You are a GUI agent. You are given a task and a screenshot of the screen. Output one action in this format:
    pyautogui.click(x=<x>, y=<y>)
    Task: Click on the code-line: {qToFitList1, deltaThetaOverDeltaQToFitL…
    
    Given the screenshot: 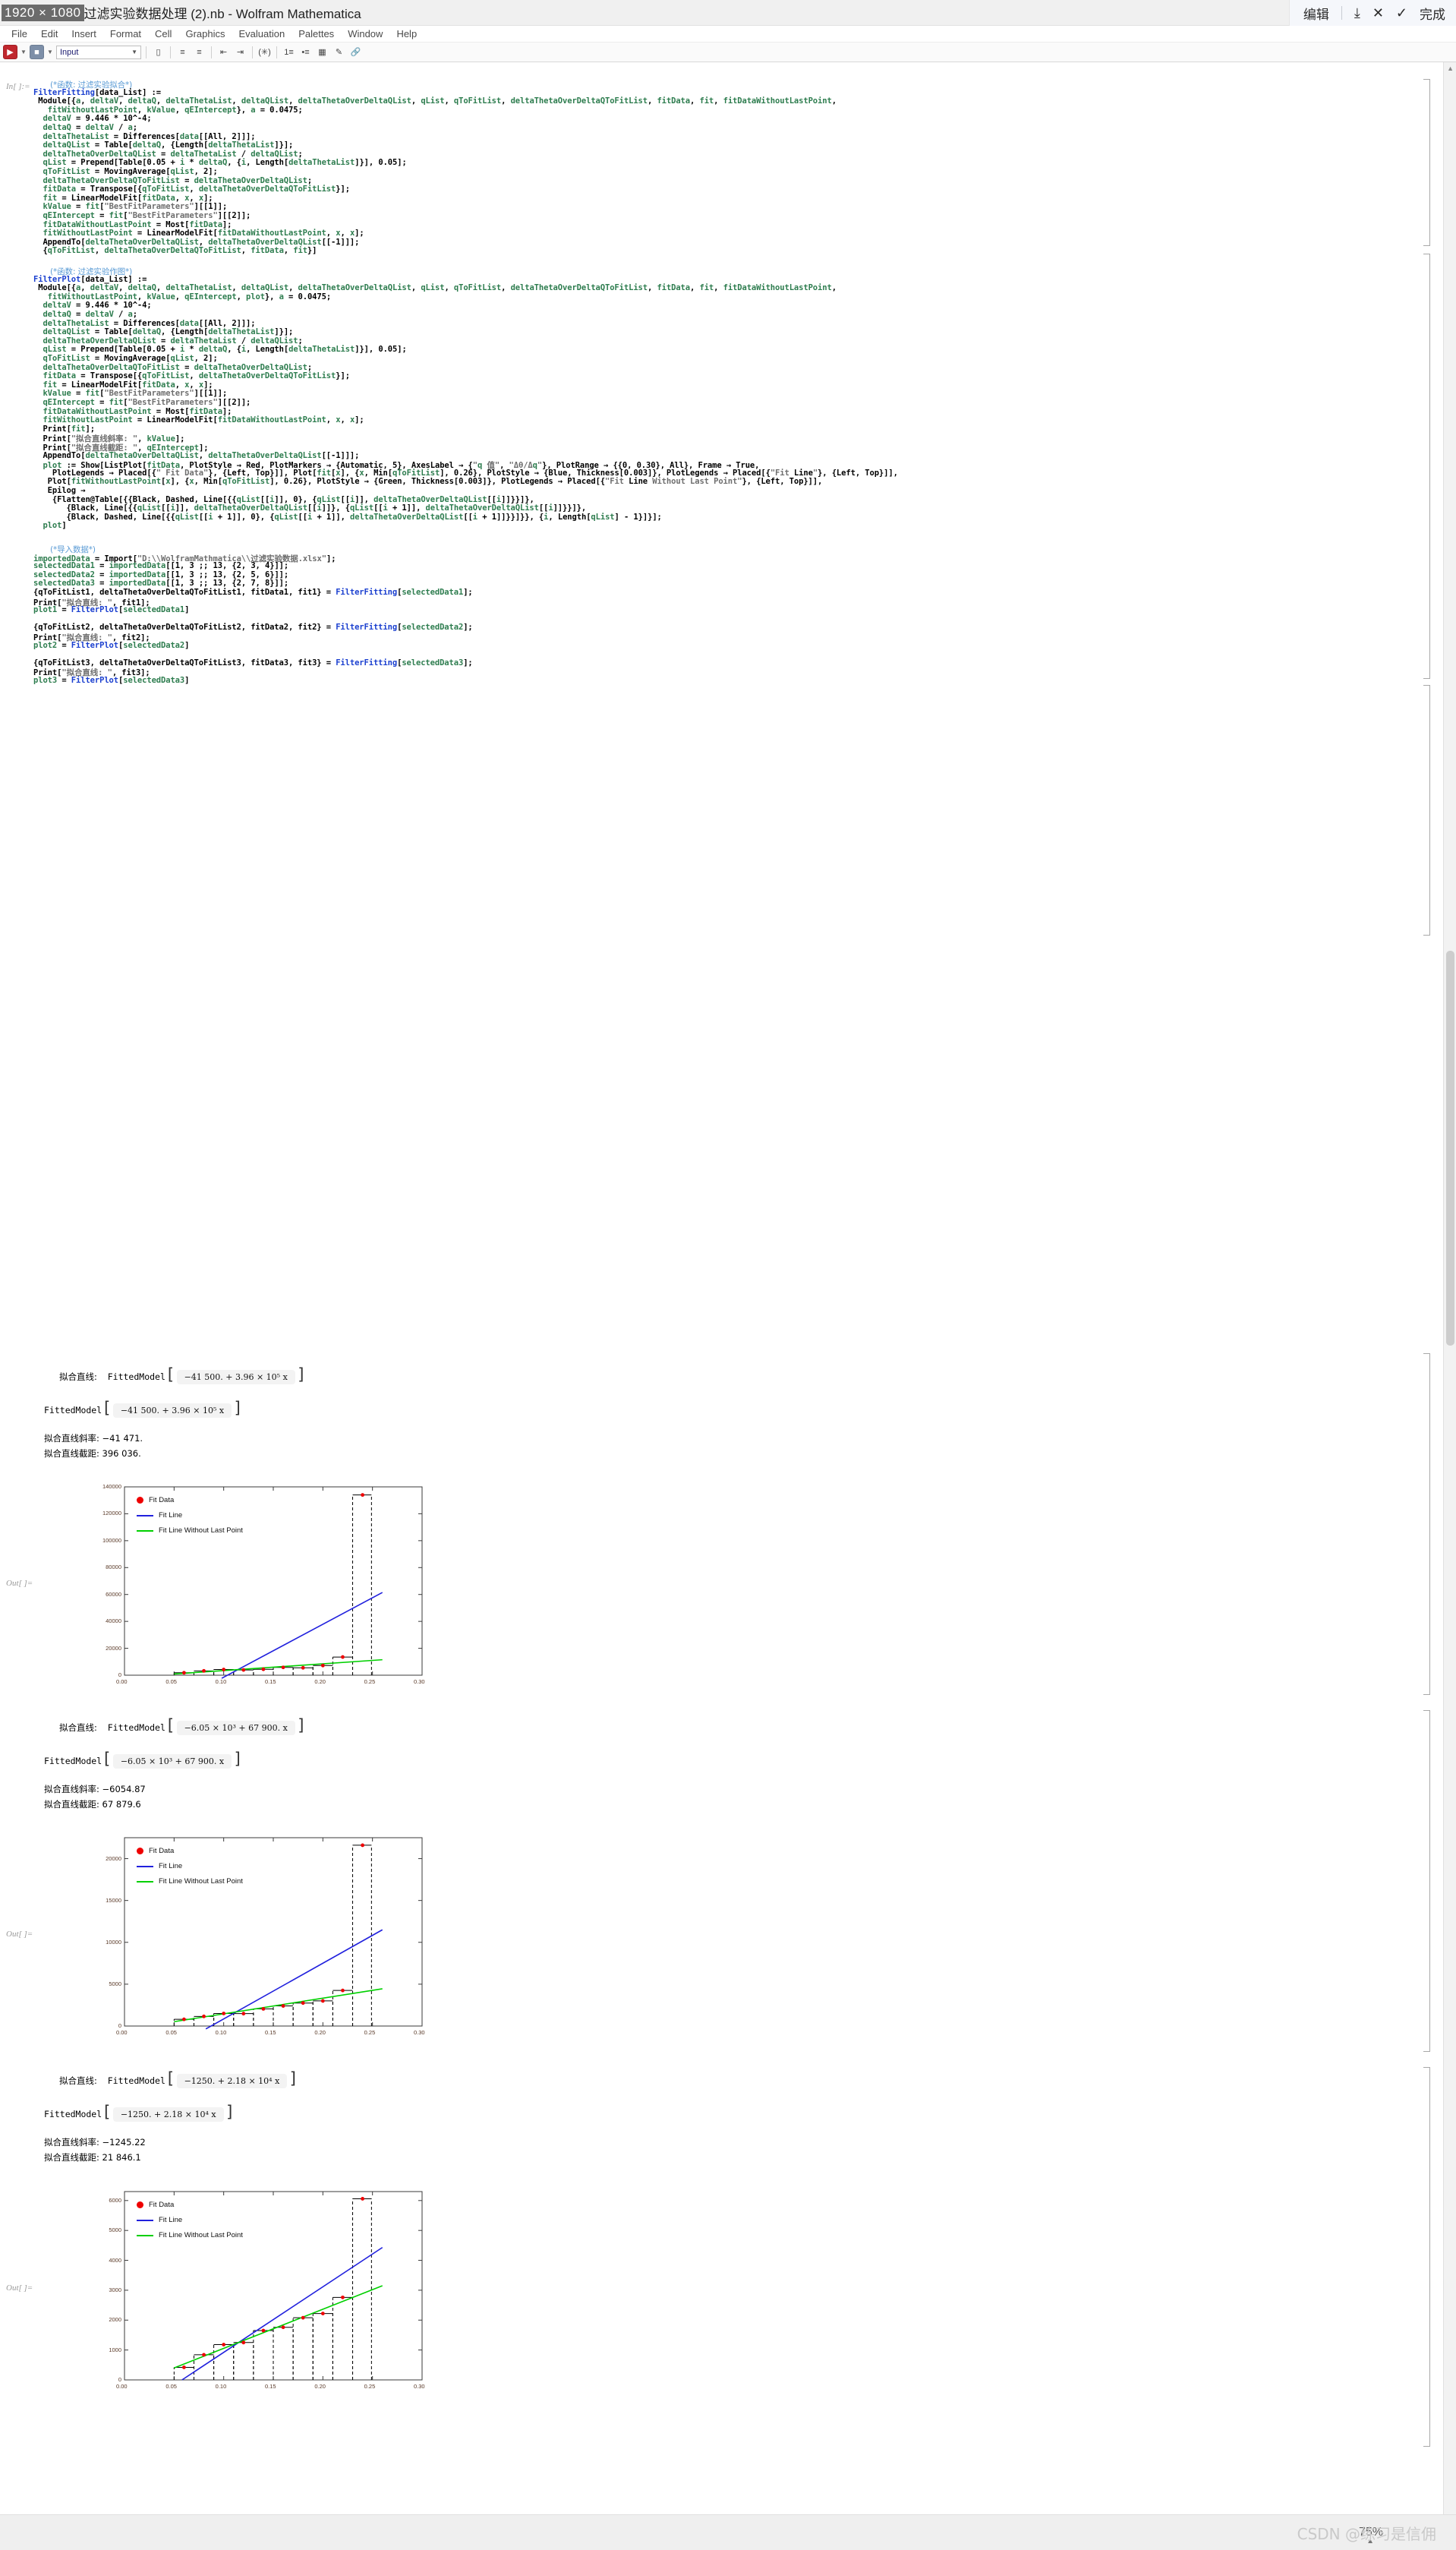 What is the action you would take?
    pyautogui.click(x=253, y=592)
    